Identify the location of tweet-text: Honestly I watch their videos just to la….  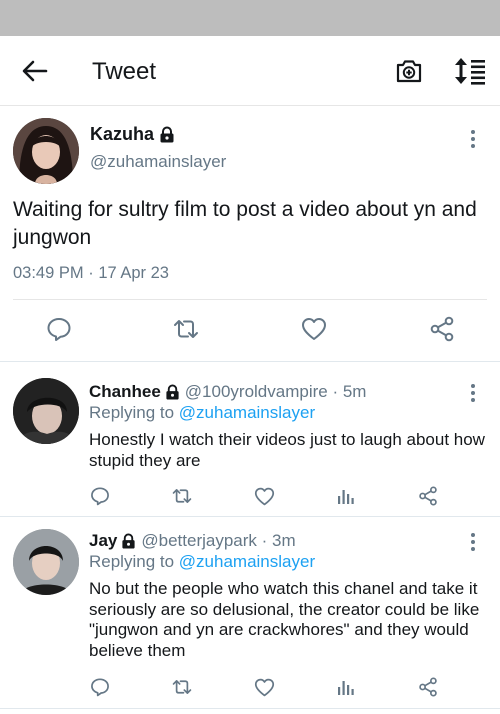
(287, 450).